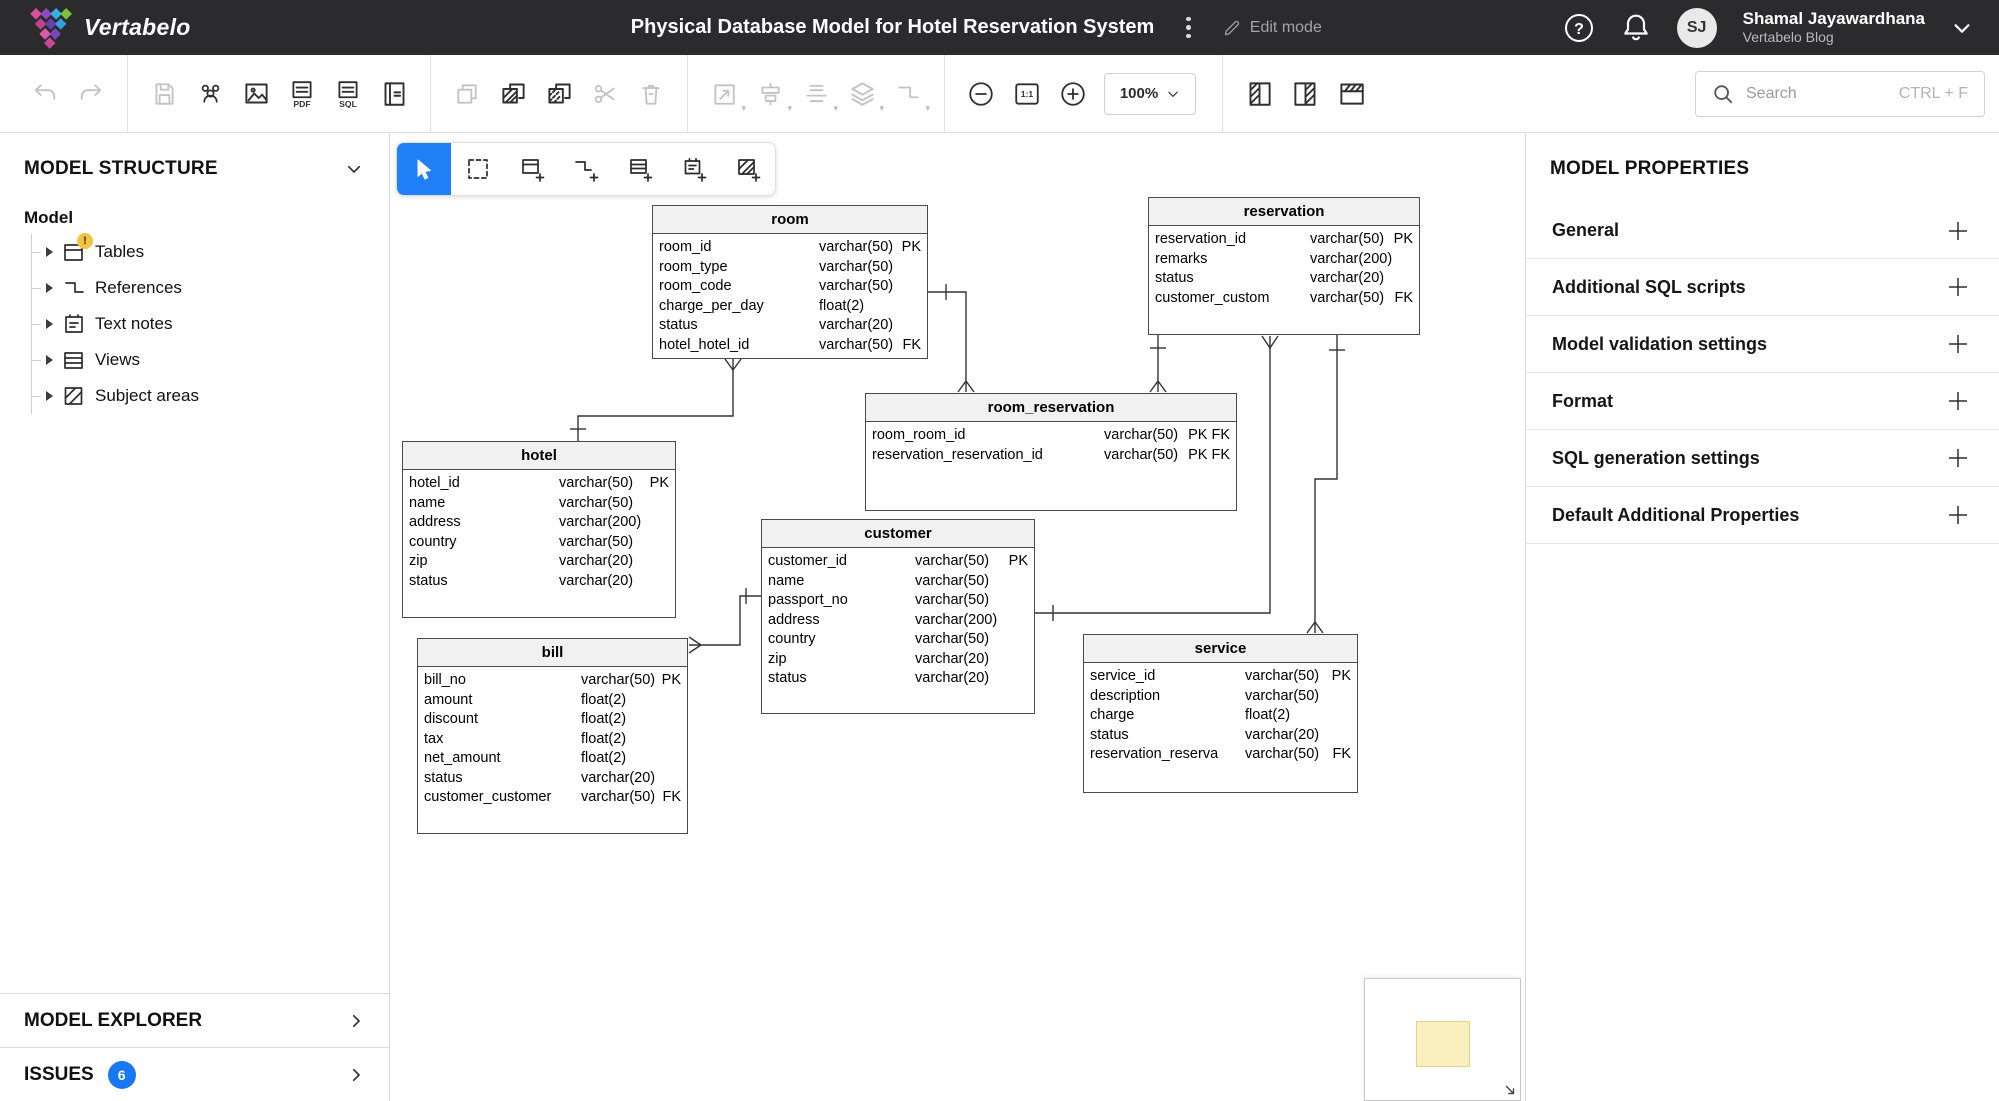 Image resolution: width=1999 pixels, height=1101 pixels. I want to click on select-tool, so click(424, 169).